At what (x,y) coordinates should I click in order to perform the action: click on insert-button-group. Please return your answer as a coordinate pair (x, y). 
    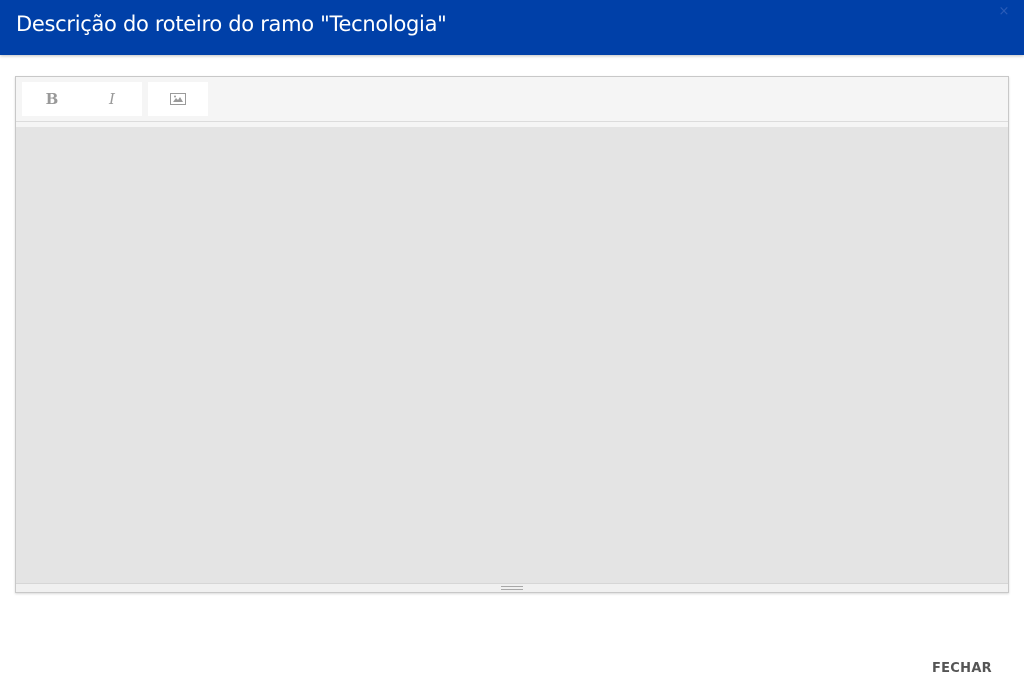
    Looking at the image, I should click on (178, 99).